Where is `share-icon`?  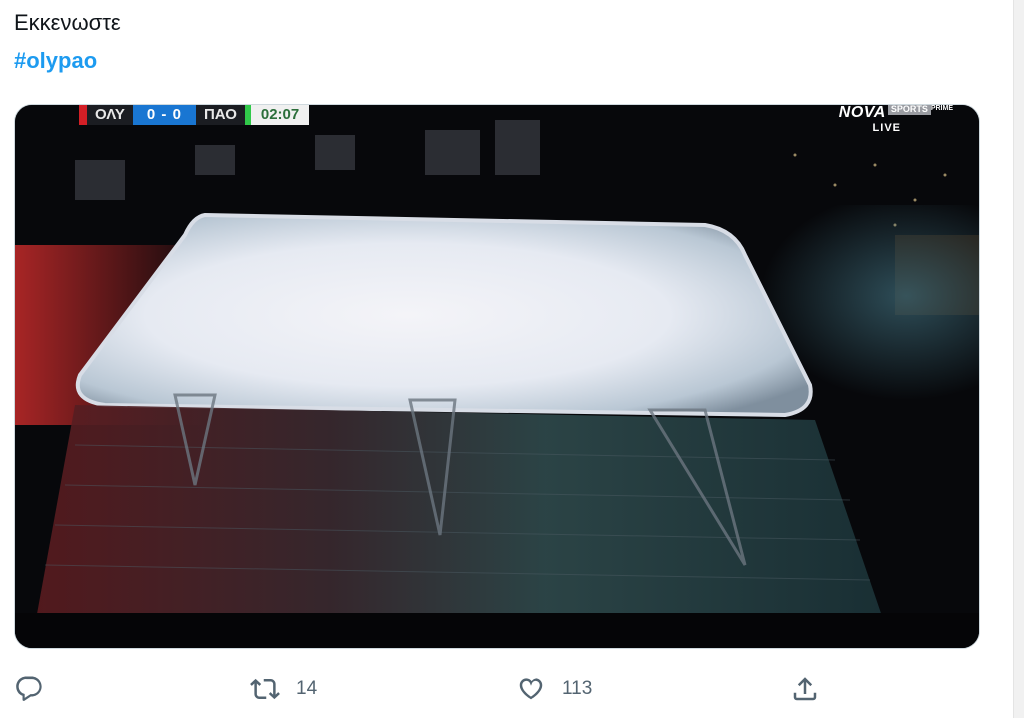 share-icon is located at coordinates (805, 689).